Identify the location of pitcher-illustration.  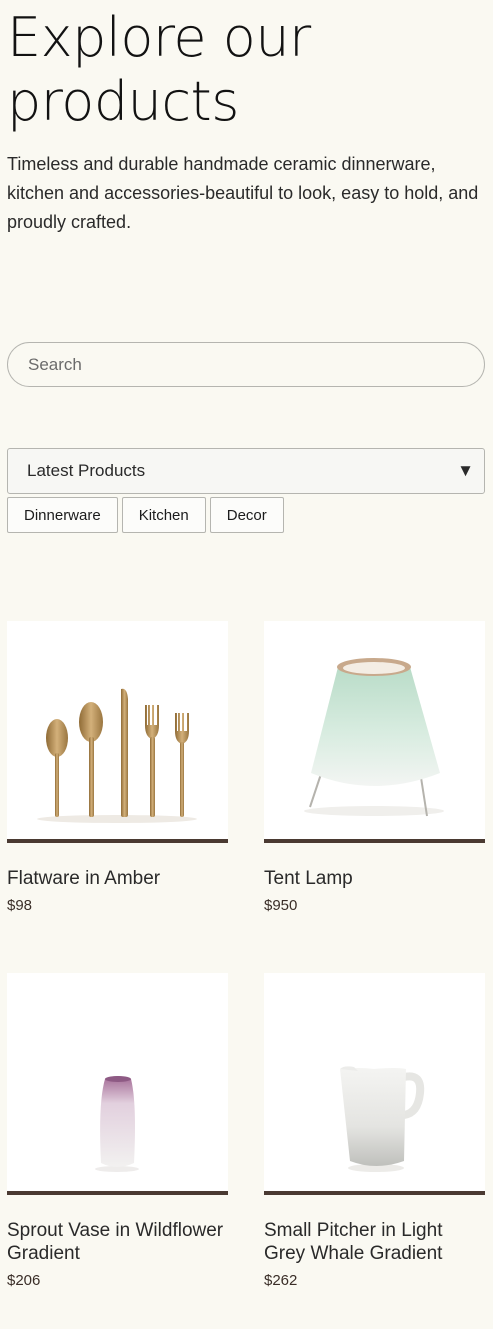
(382, 1119).